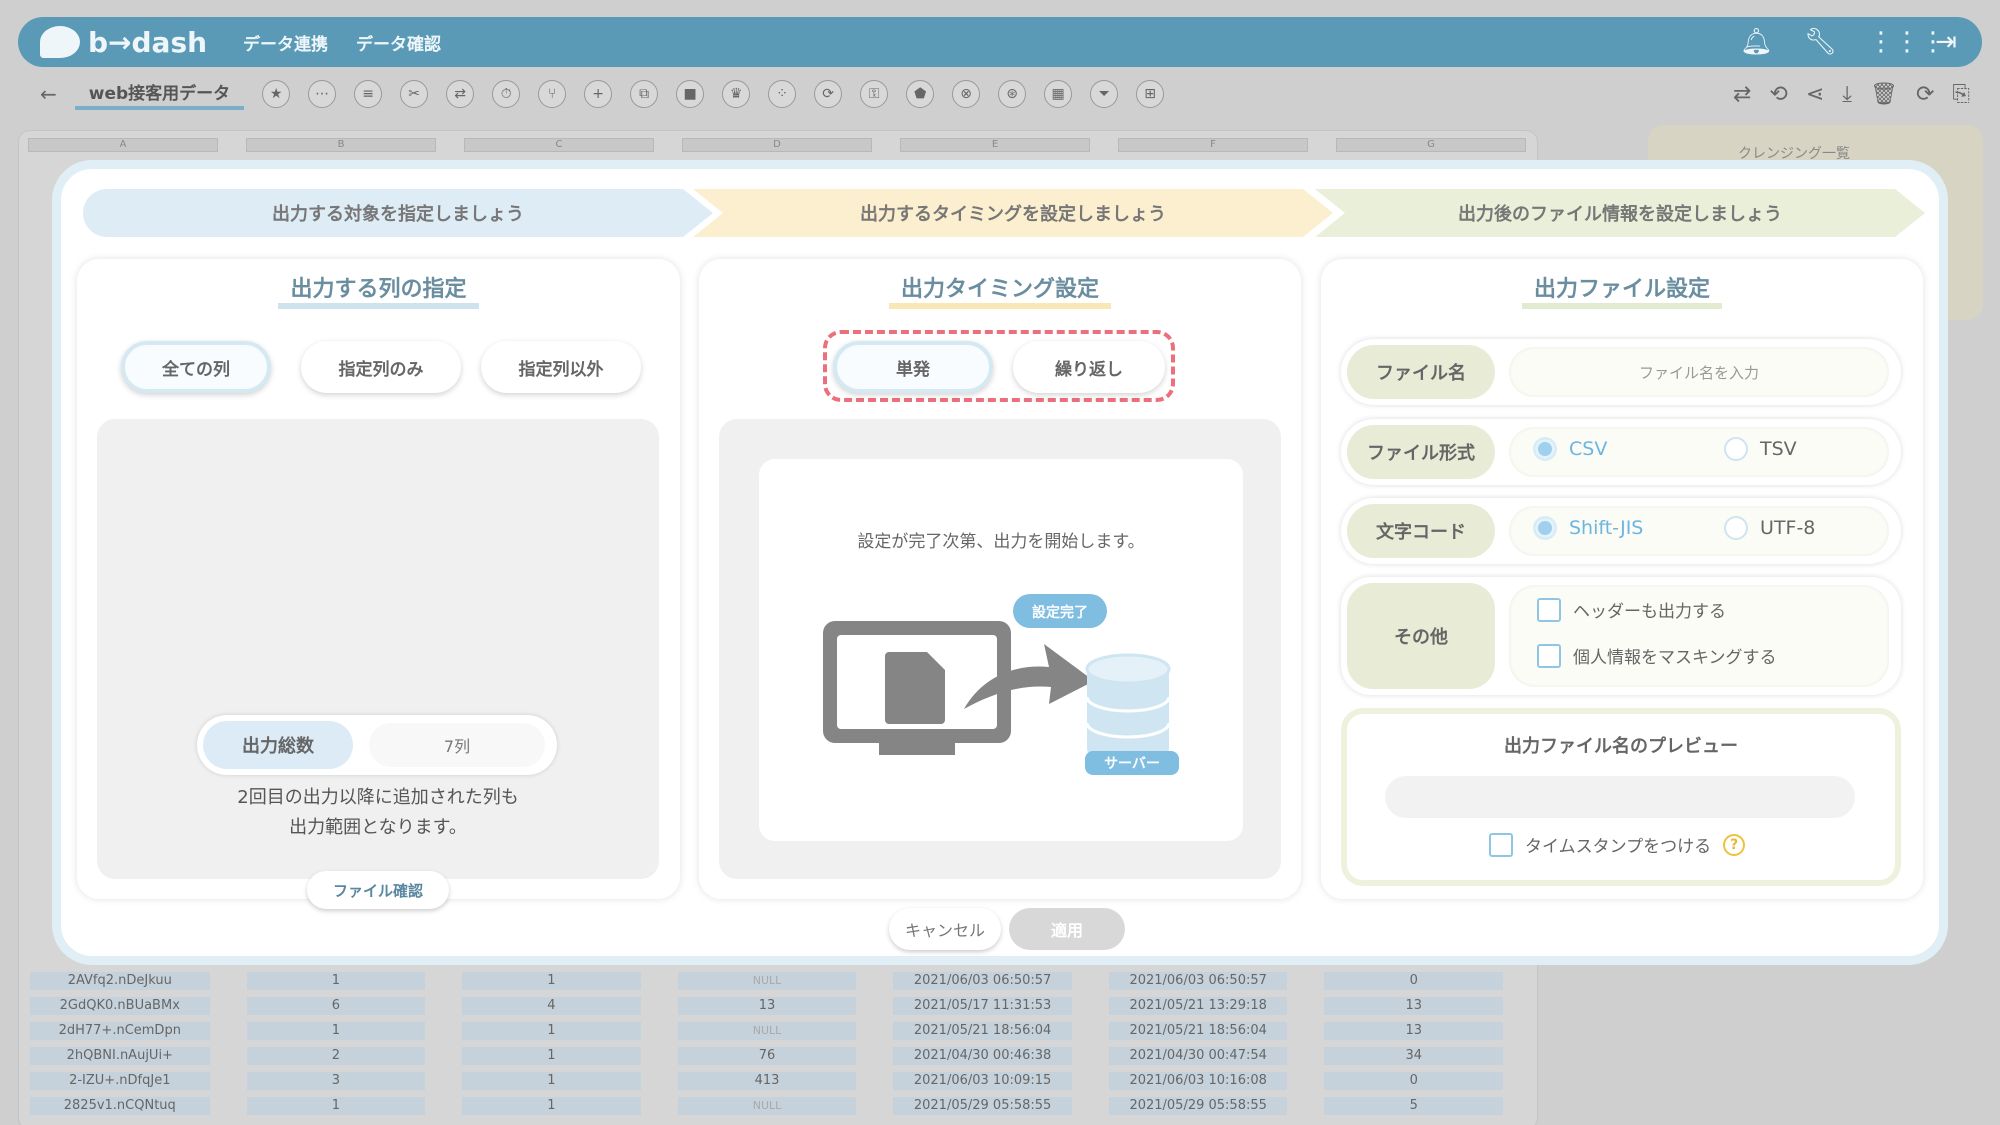 The height and width of the screenshot is (1125, 2000). I want to click on copy-icon: ⧉, so click(644, 94).